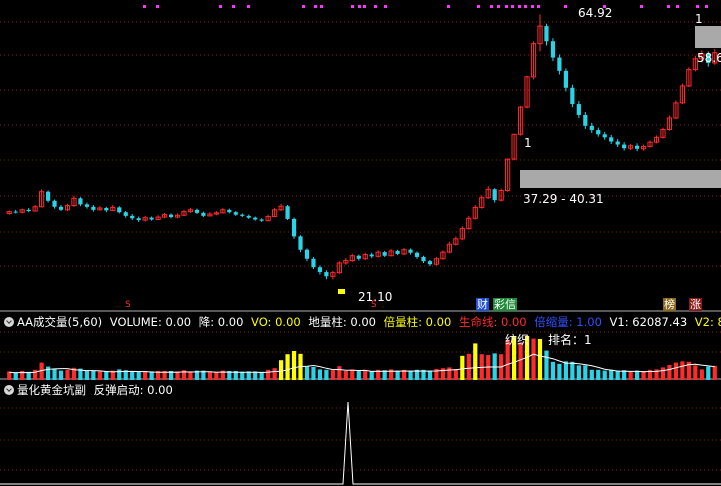  I want to click on signal-tag: 彩信, so click(505, 304).